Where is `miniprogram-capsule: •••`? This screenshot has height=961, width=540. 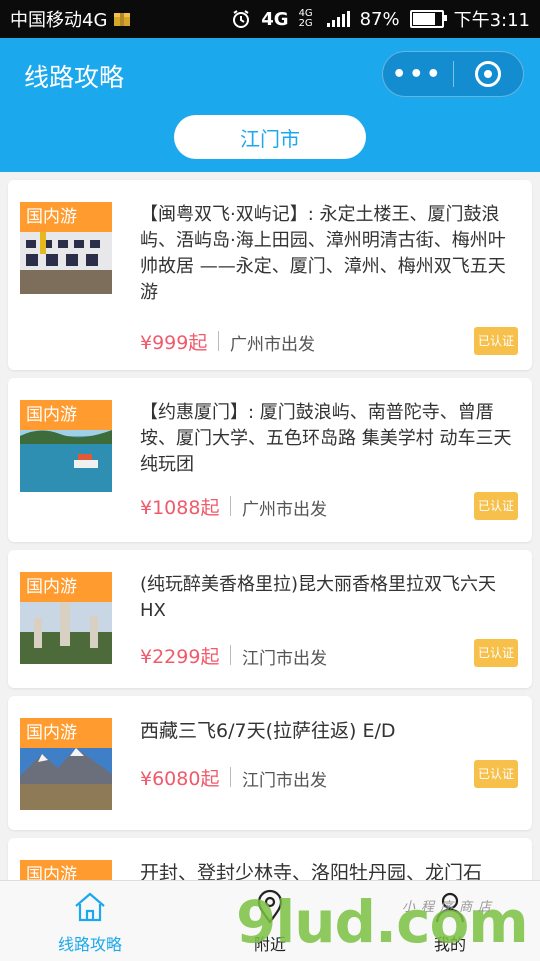
miniprogram-capsule: ••• is located at coordinates (453, 74).